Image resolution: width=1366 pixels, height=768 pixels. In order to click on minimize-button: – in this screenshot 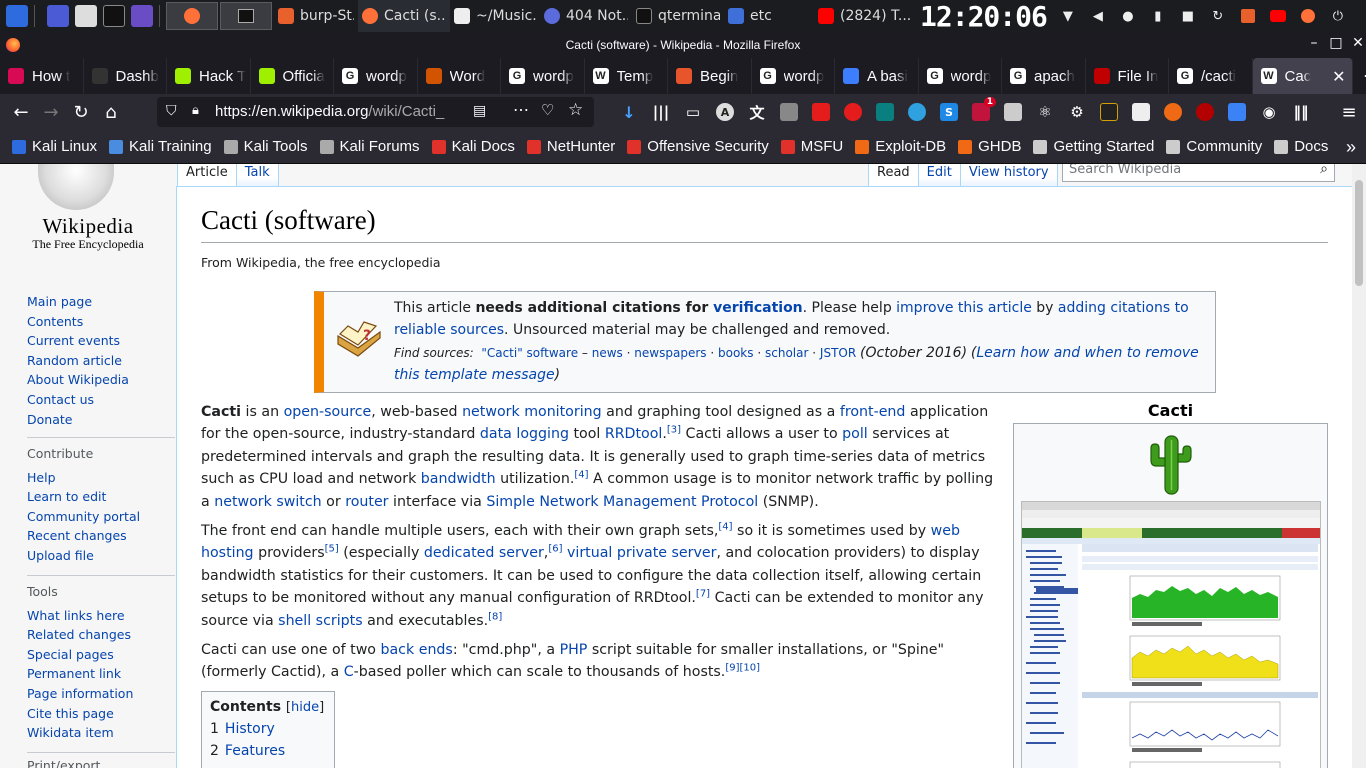, I will do `click(1314, 43)`.